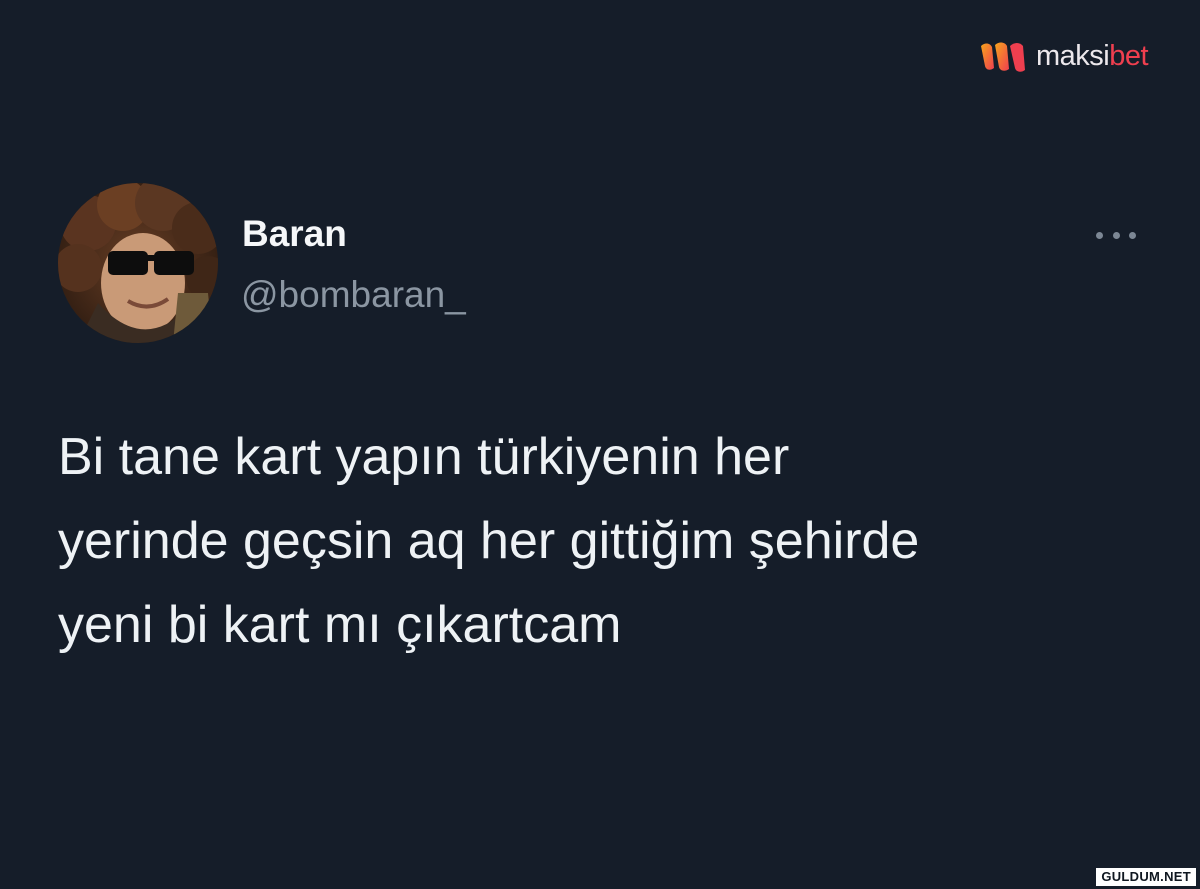  What do you see at coordinates (353, 295) in the screenshot?
I see `author-handle: @bombaran_` at bounding box center [353, 295].